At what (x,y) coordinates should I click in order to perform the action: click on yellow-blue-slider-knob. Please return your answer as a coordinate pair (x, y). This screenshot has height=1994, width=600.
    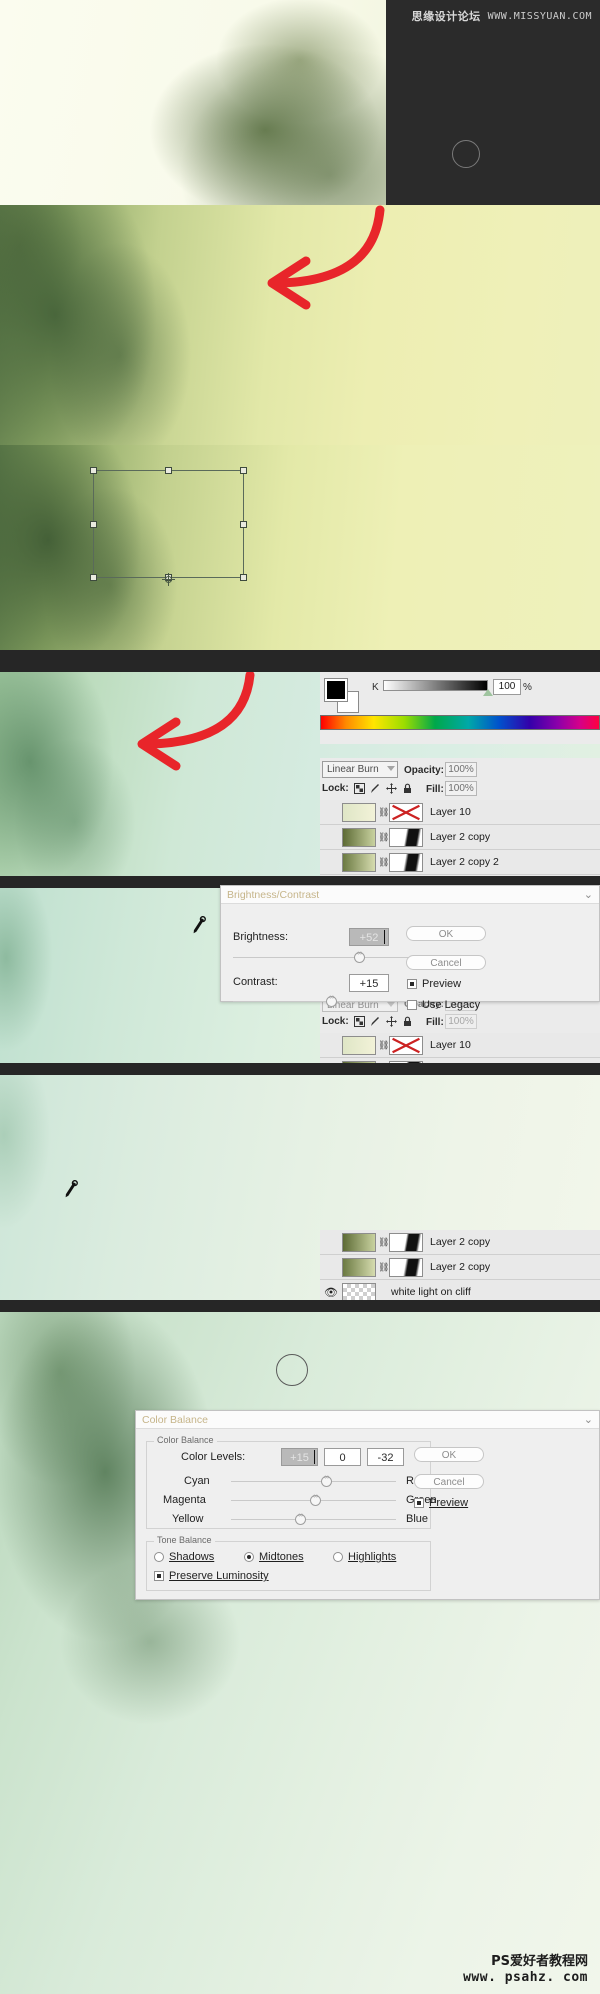
    Looking at the image, I should click on (300, 1518).